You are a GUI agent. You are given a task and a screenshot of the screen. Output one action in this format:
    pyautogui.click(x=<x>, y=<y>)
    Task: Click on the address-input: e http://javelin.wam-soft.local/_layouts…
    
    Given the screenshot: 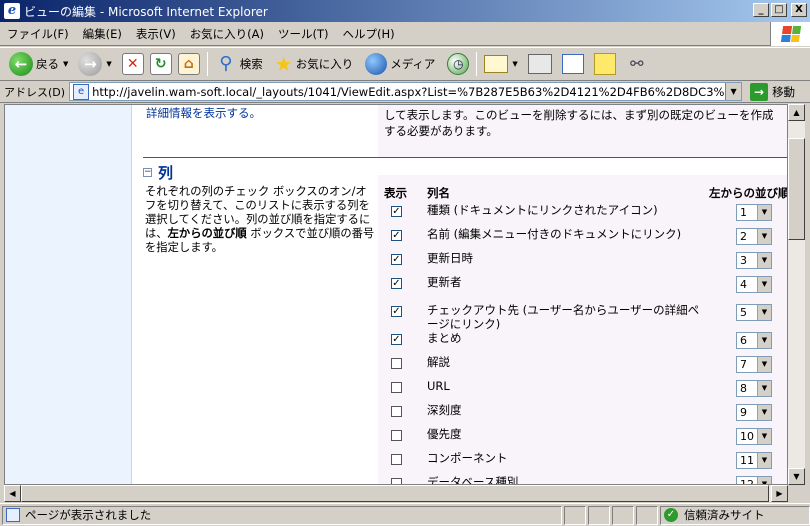 What is the action you would take?
    pyautogui.click(x=406, y=91)
    